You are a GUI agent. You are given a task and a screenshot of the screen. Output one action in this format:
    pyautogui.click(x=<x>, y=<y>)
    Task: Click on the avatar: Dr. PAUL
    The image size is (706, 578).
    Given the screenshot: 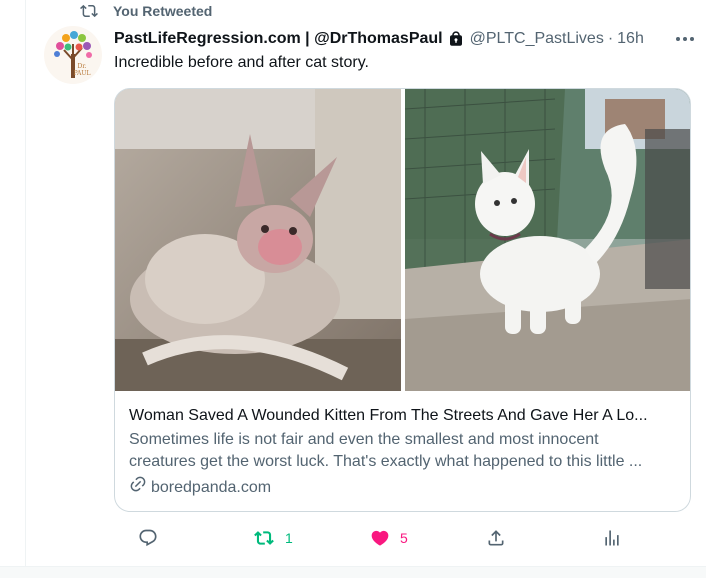 What is the action you would take?
    pyautogui.click(x=73, y=55)
    